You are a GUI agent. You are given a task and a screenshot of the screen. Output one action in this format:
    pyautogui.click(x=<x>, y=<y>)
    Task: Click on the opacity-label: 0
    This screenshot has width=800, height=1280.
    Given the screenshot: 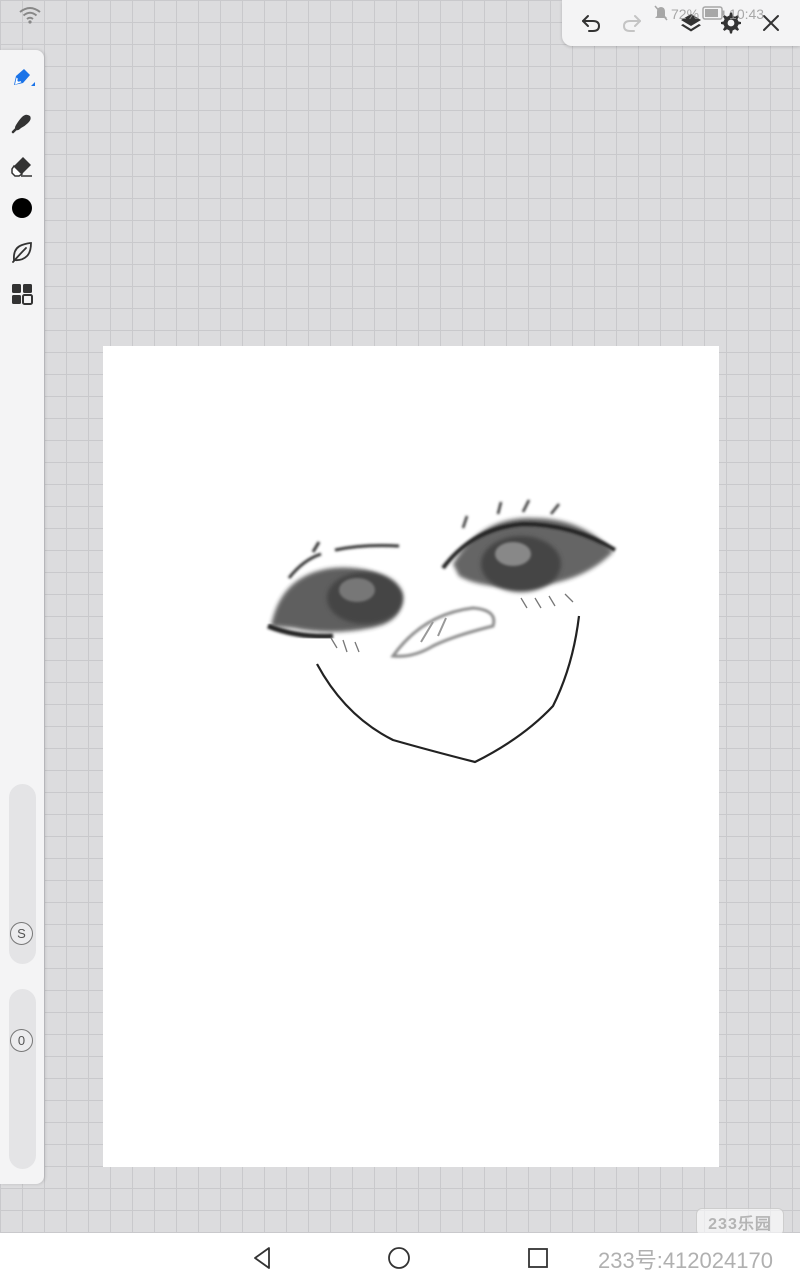 What is the action you would take?
    pyautogui.click(x=21, y=1040)
    